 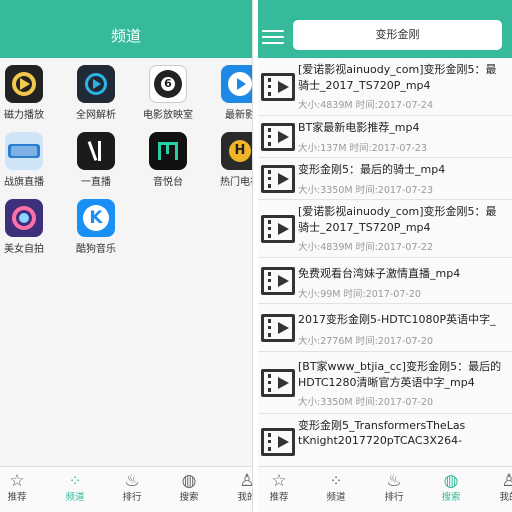 What do you see at coordinates (168, 182) in the screenshot?
I see `app-label: 音悦台` at bounding box center [168, 182].